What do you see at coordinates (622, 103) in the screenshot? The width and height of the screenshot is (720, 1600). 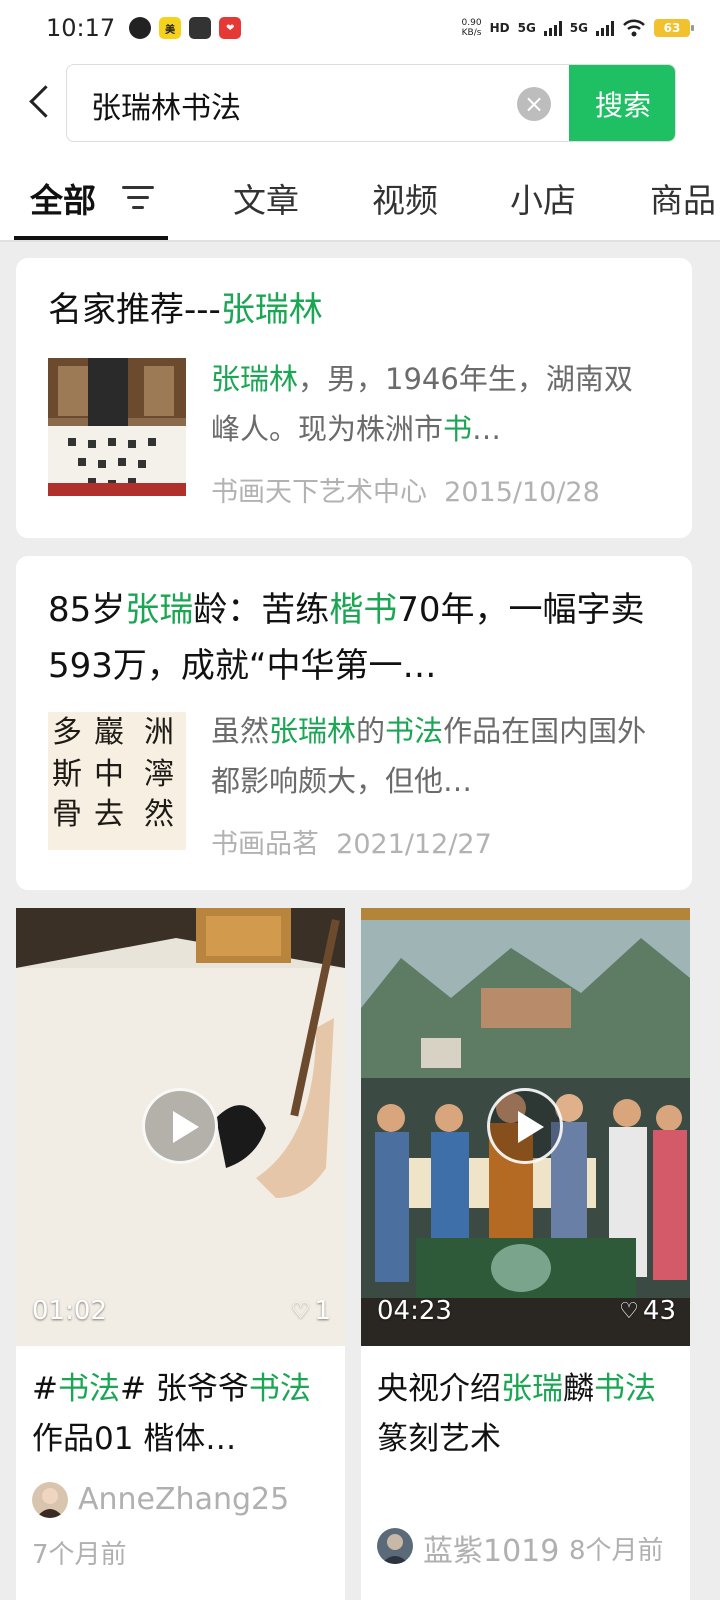 I see `search-button: 搜索` at bounding box center [622, 103].